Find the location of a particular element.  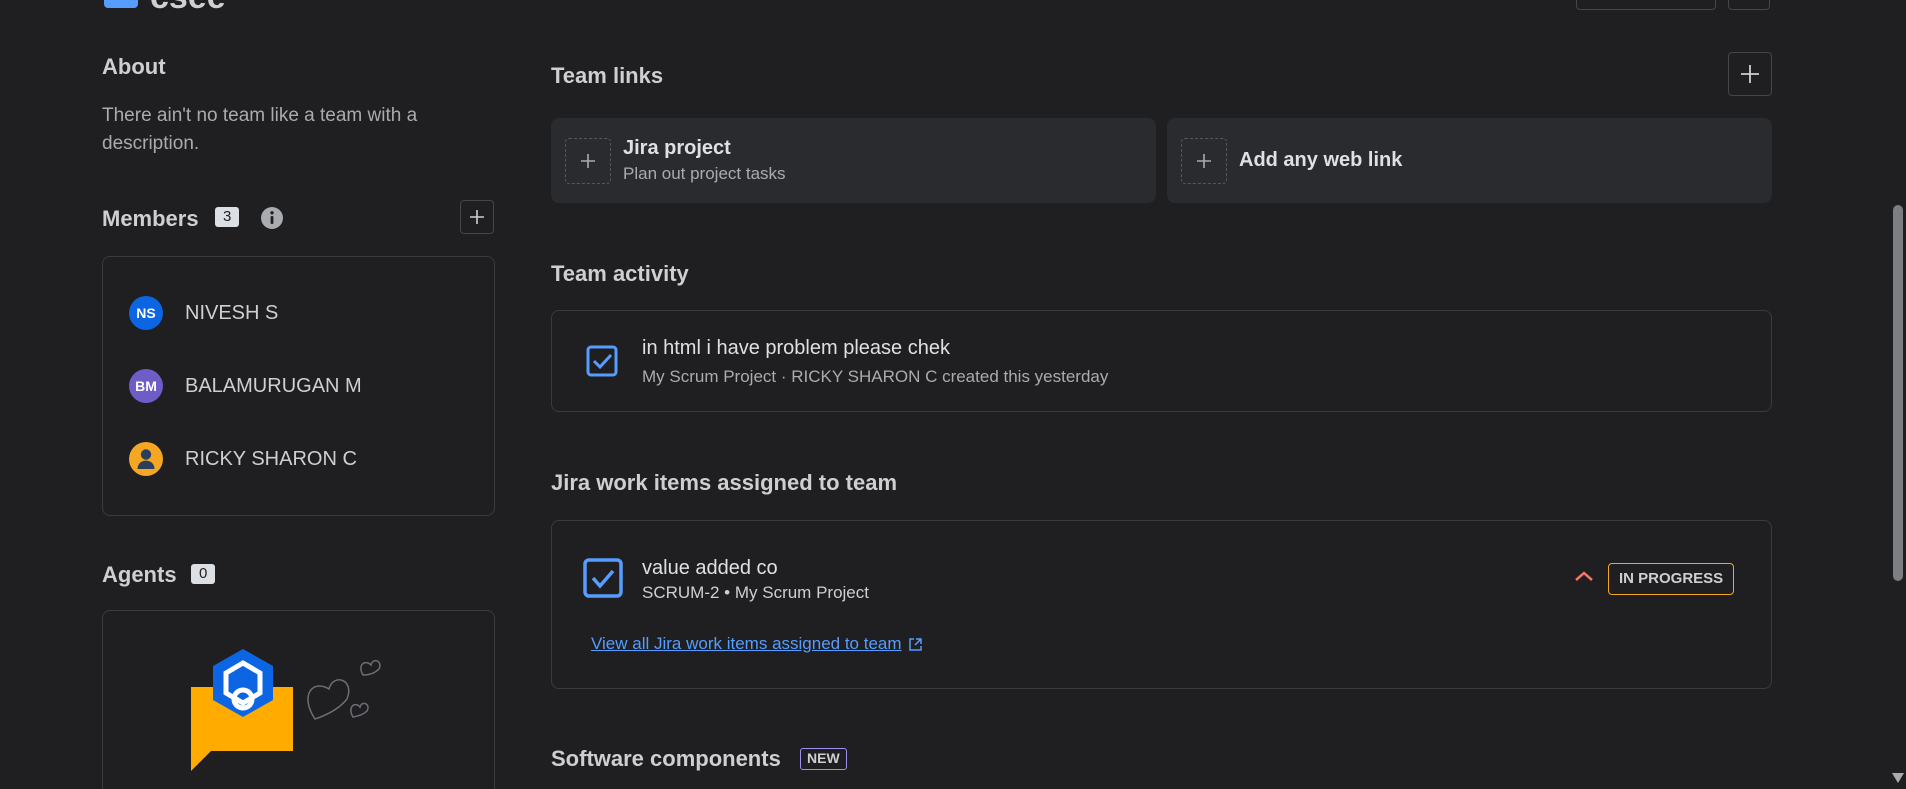

agent-illustration-icon is located at coordinates (286, 710).